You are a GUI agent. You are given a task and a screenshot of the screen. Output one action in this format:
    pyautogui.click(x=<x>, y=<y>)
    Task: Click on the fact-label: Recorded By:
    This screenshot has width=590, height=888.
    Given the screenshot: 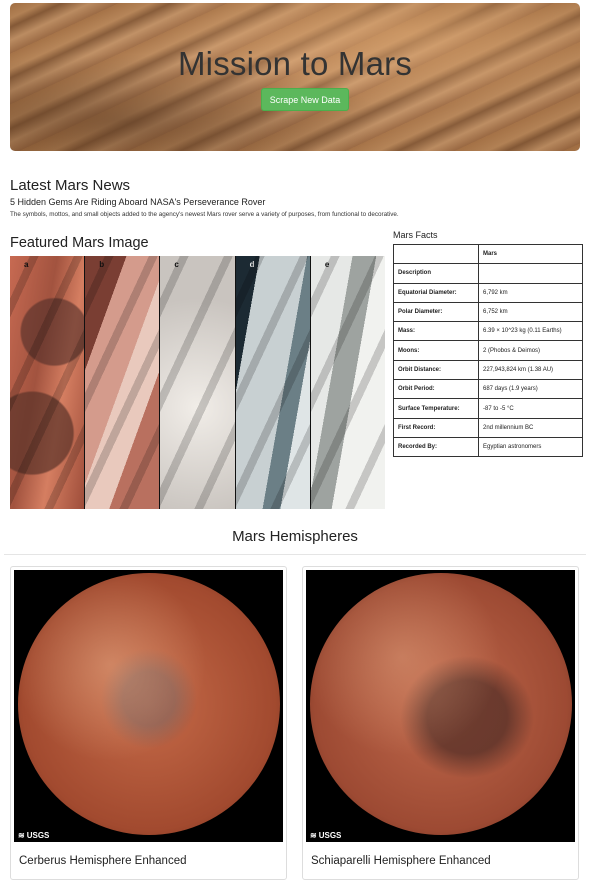 What is the action you would take?
    pyautogui.click(x=436, y=447)
    